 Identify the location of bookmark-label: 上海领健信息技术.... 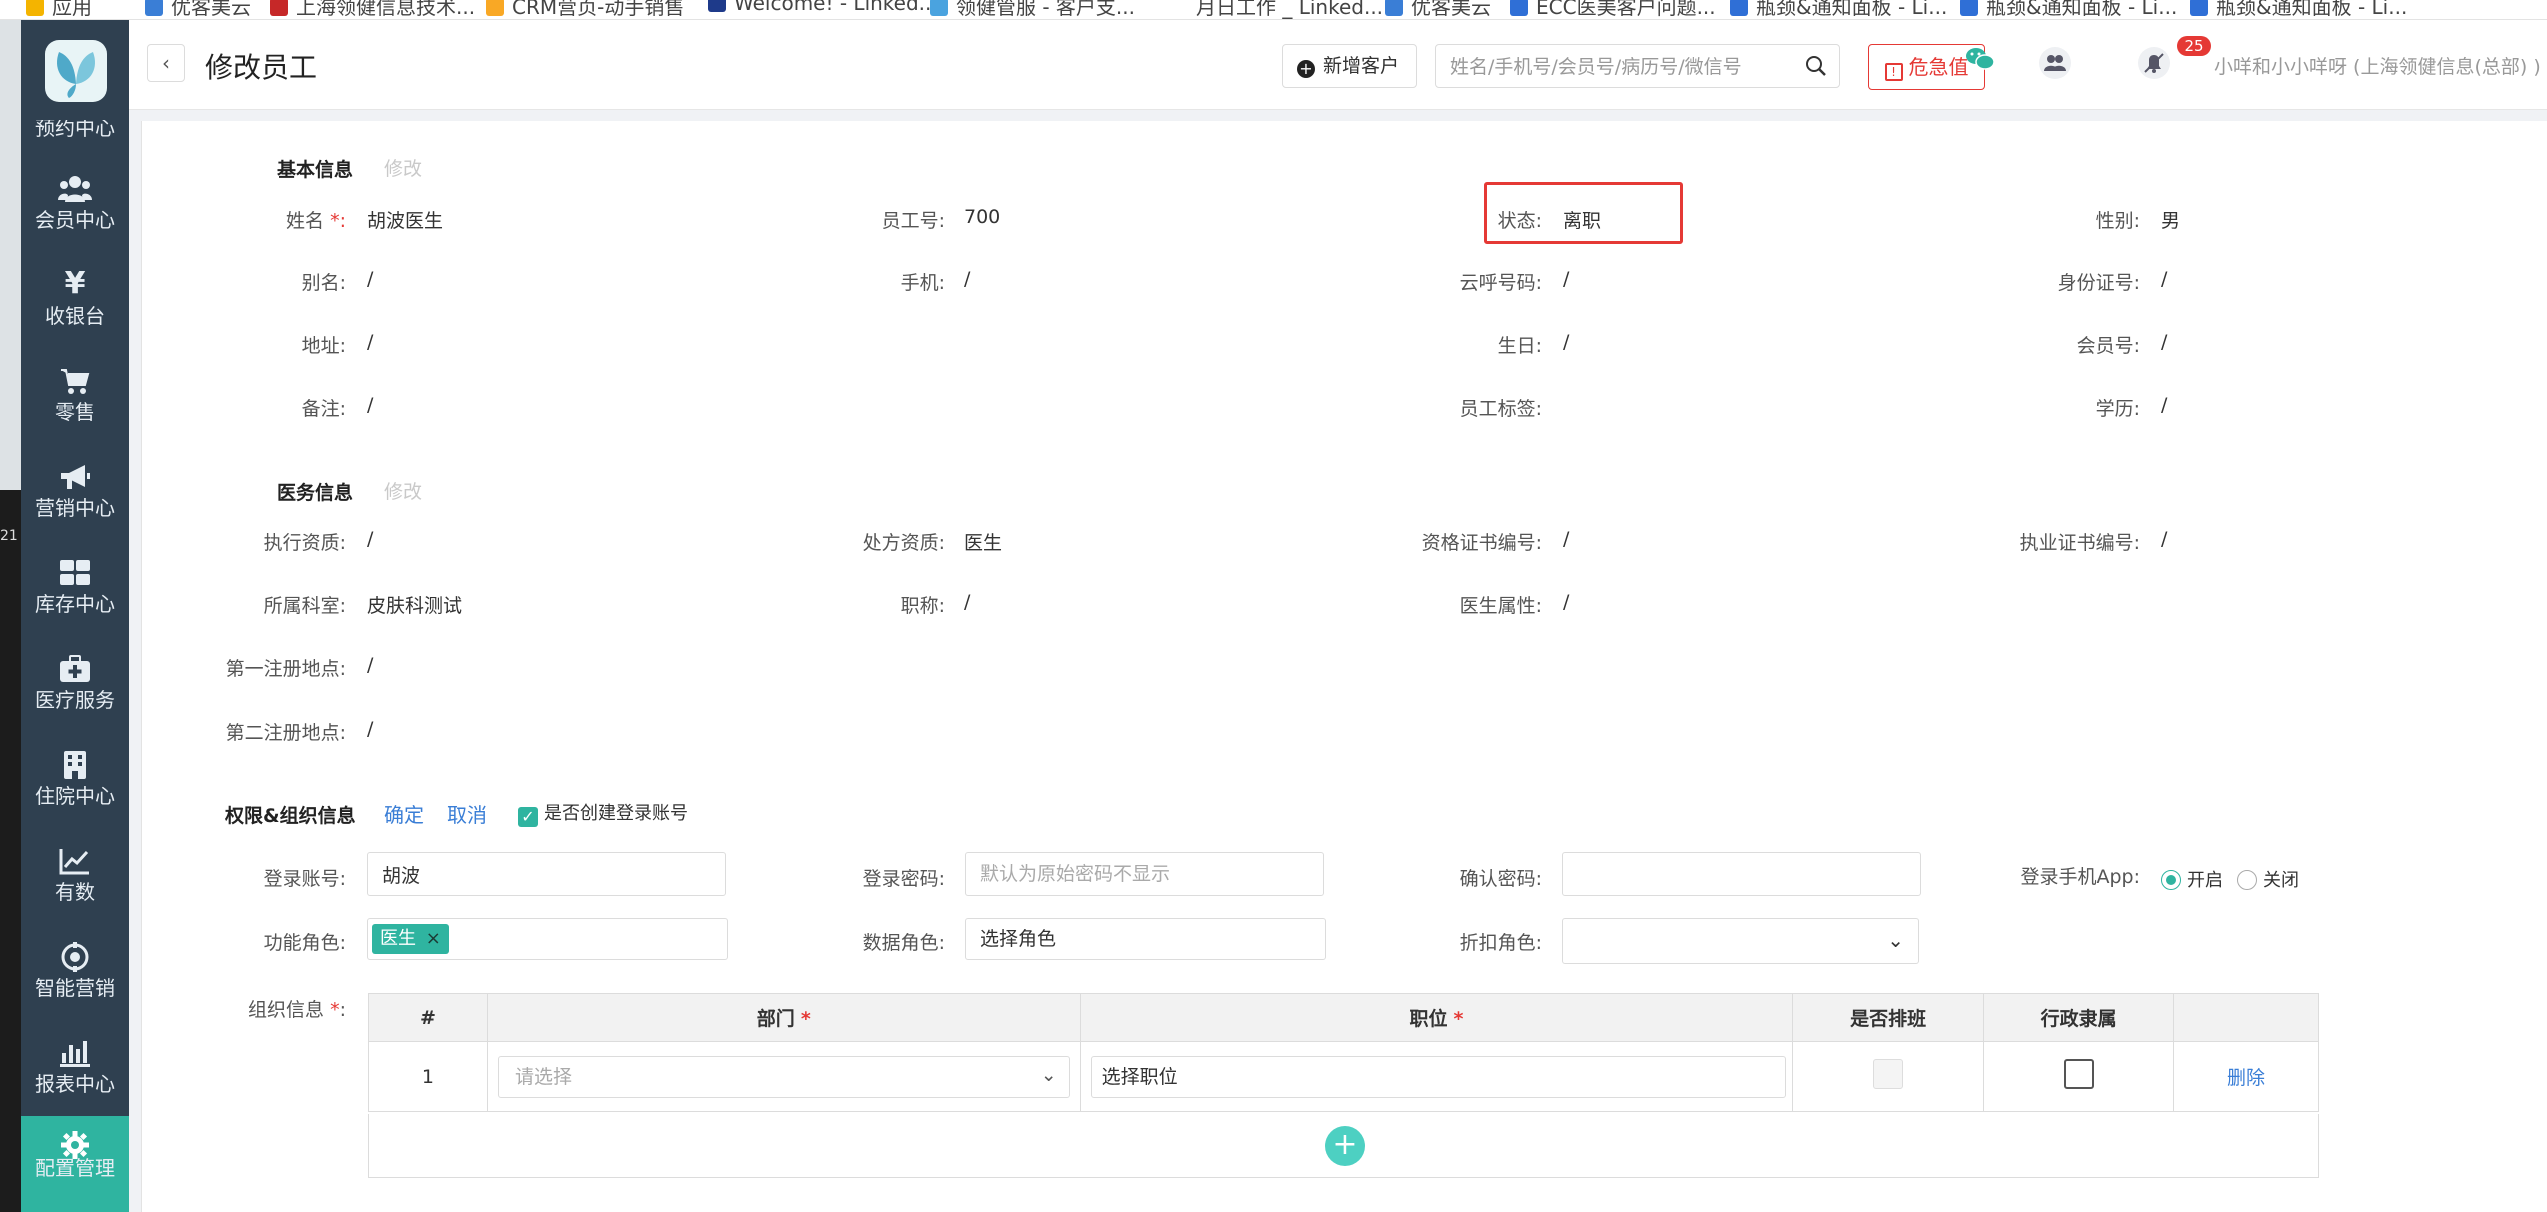
(386, 9).